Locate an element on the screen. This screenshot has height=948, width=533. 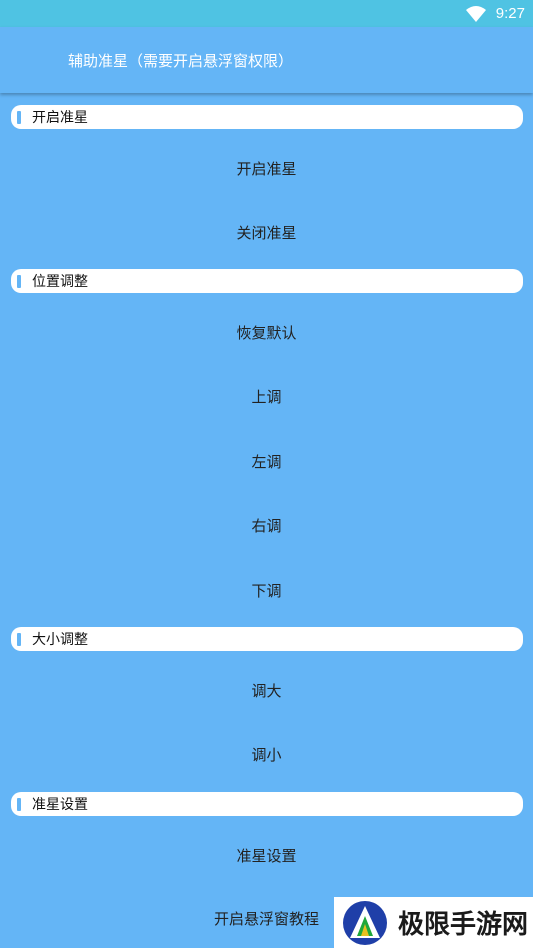
size-down-button: 调小 is located at coordinates (266, 754).